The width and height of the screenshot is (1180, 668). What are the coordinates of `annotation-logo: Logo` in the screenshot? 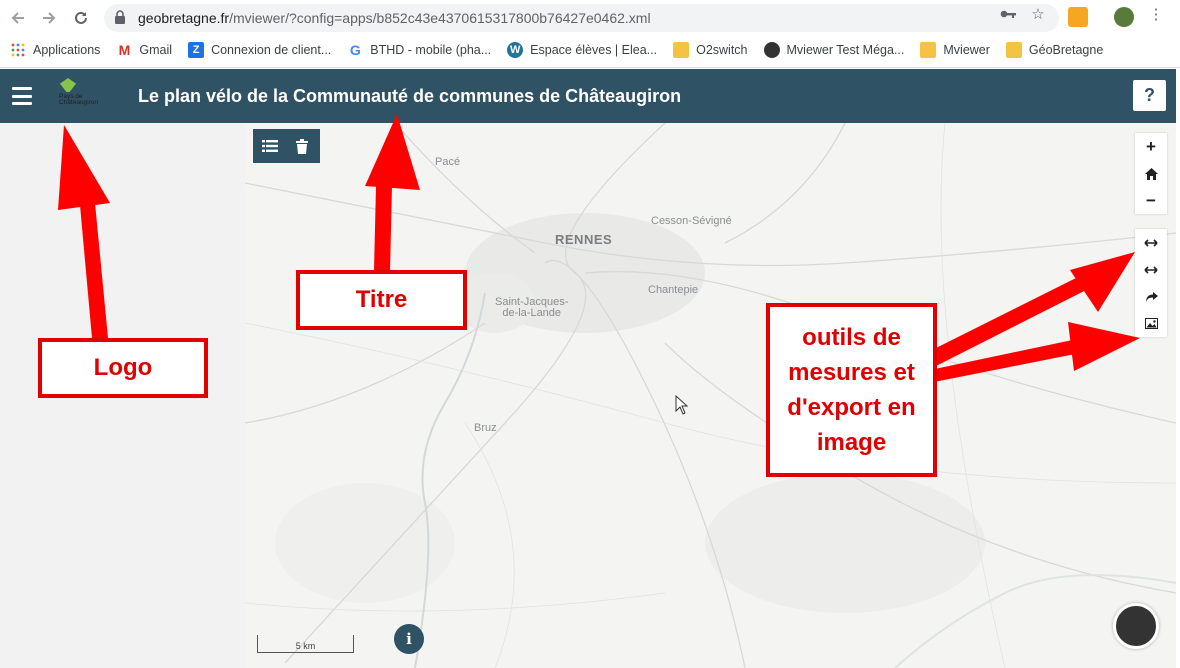 It's located at (123, 368).